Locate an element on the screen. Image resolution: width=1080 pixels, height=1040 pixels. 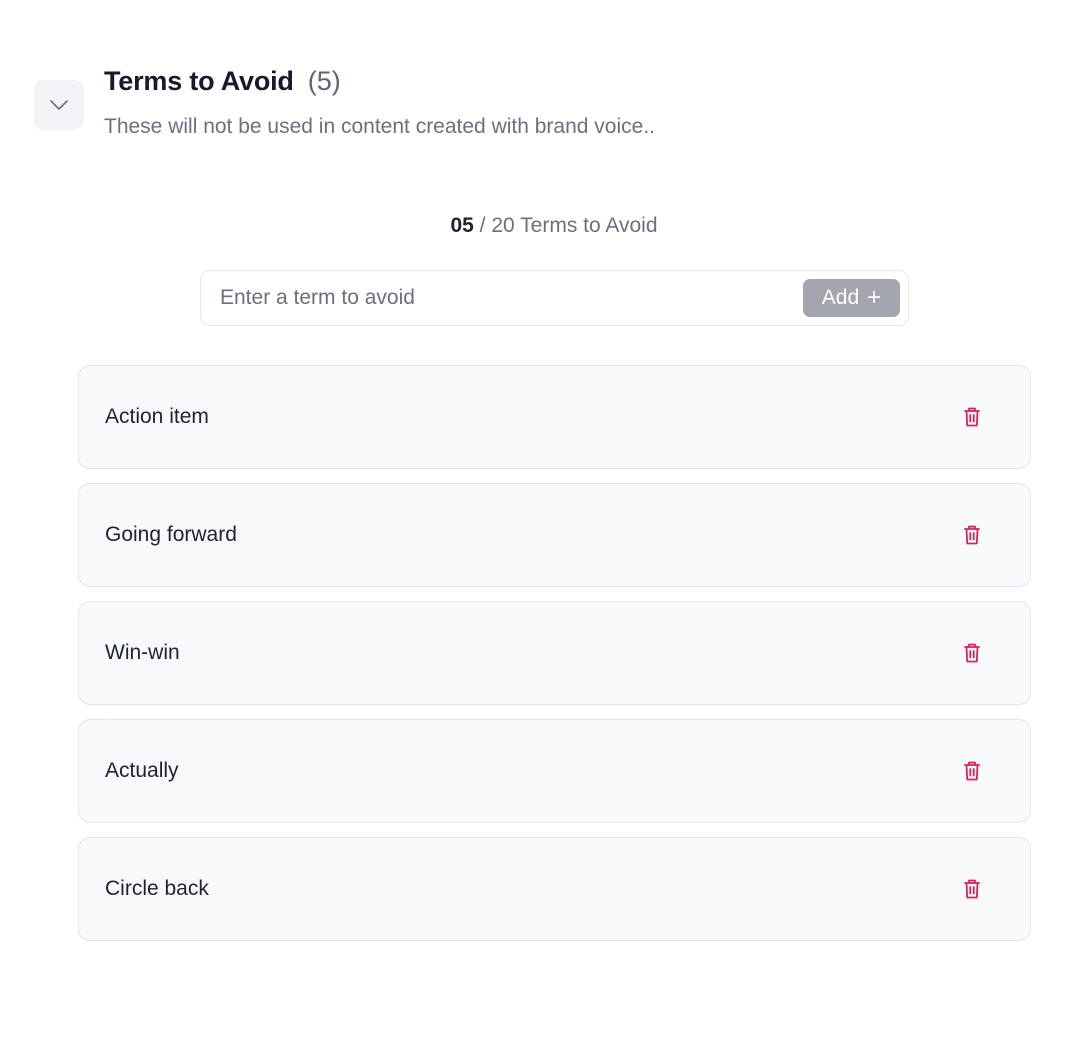
term-input-wrapper: Add + is located at coordinates (554, 298).